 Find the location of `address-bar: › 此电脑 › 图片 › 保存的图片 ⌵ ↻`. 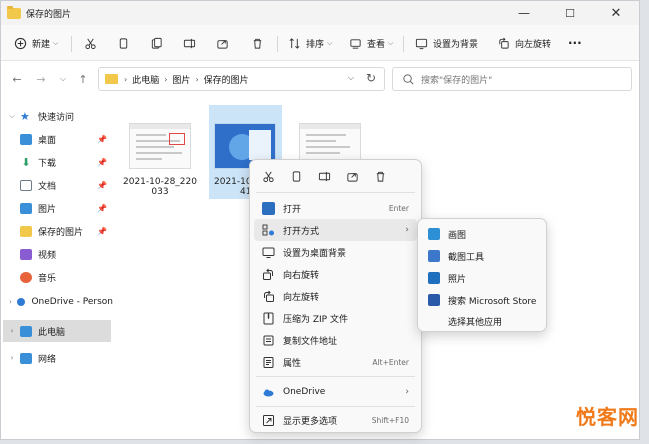

address-bar: › 此电脑 › 图片 › 保存的图片 ⌵ ↻ is located at coordinates (241, 79).